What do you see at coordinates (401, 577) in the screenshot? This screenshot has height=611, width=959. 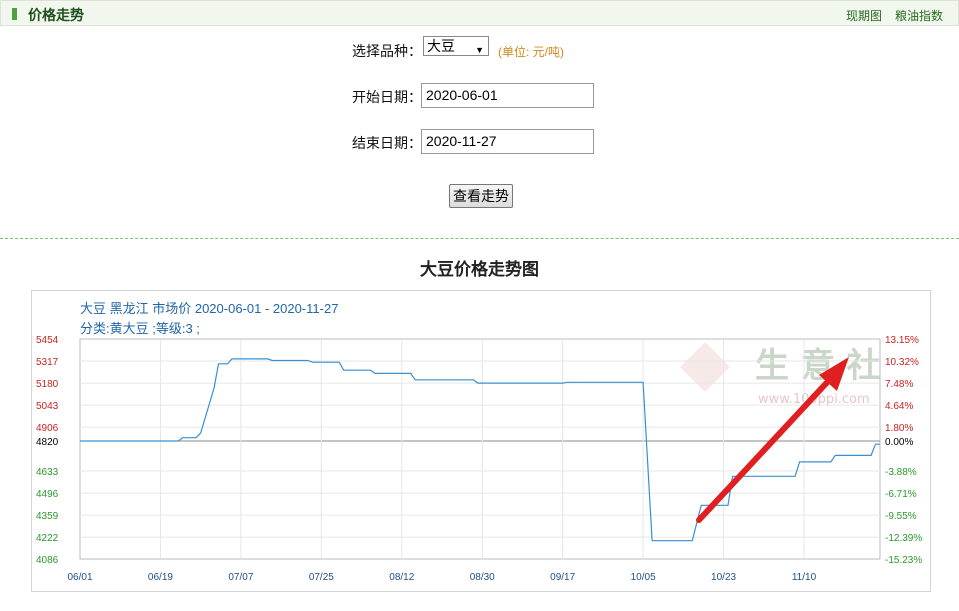 I see `x-tick-label: 08/12` at bounding box center [401, 577].